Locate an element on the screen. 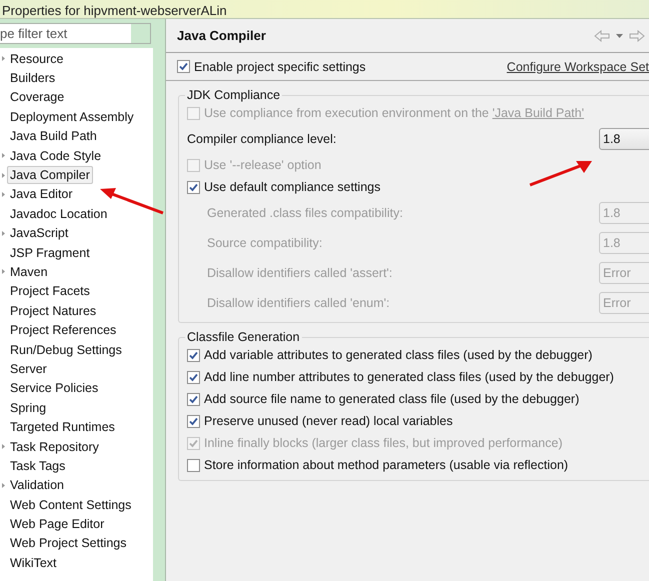 The image size is (649, 581). tree-item: JSP Fragment is located at coordinates (50, 253).